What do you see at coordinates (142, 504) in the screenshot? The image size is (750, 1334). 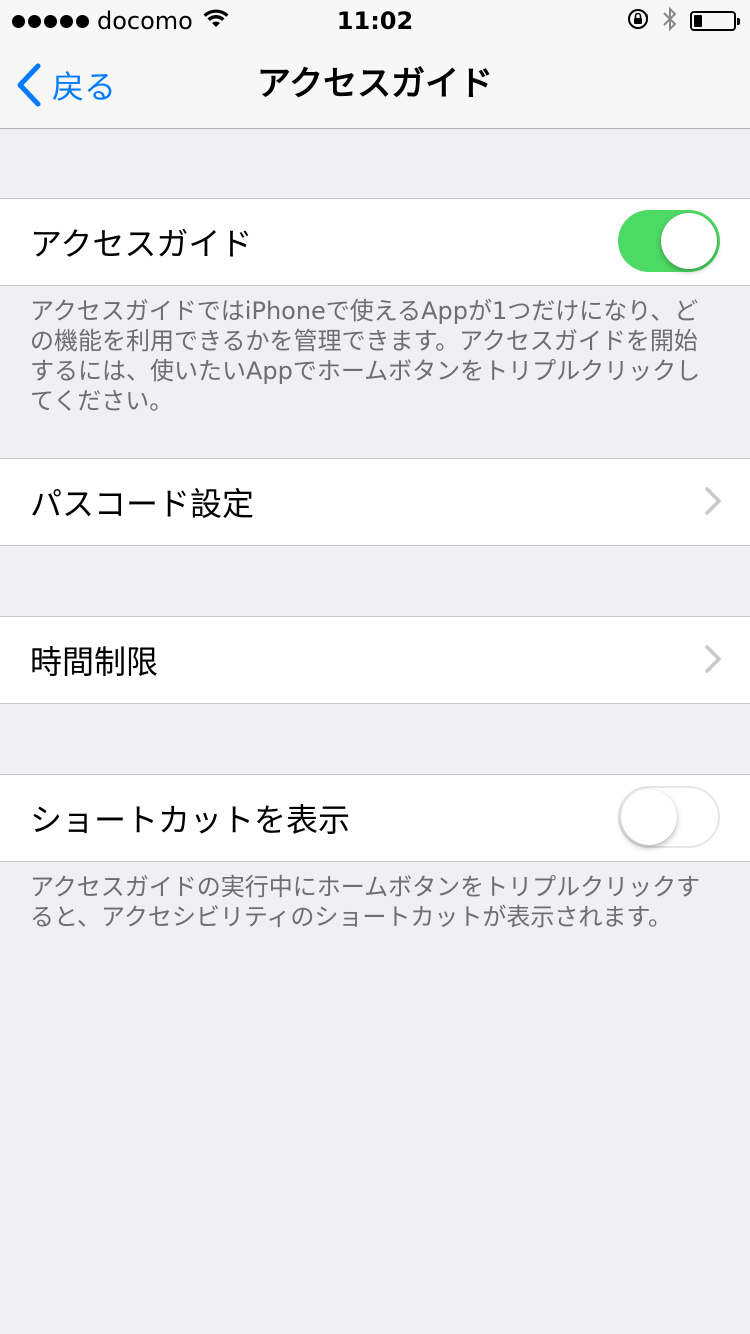 I see `passcode-settings-label: パスコード設定` at bounding box center [142, 504].